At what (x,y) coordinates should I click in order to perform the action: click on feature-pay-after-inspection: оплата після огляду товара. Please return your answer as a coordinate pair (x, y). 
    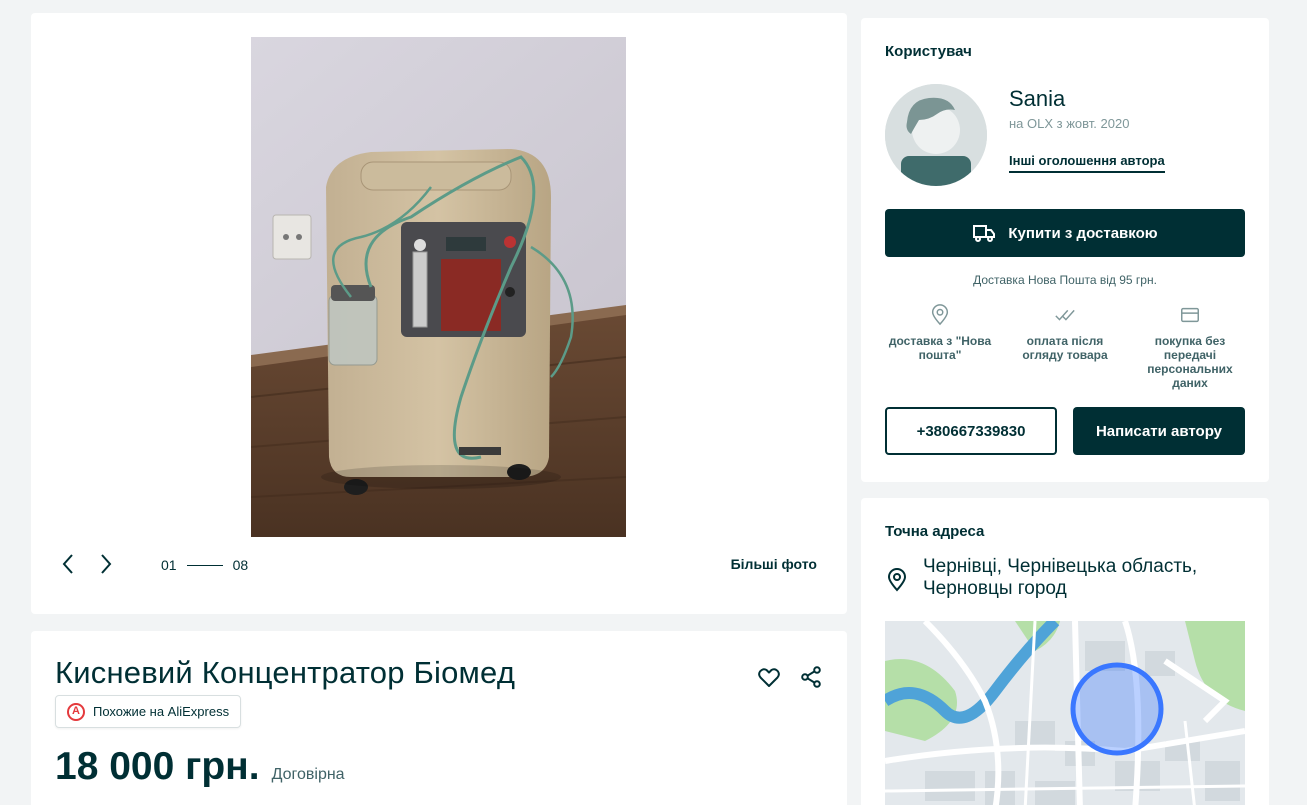
    Looking at the image, I should click on (1065, 347).